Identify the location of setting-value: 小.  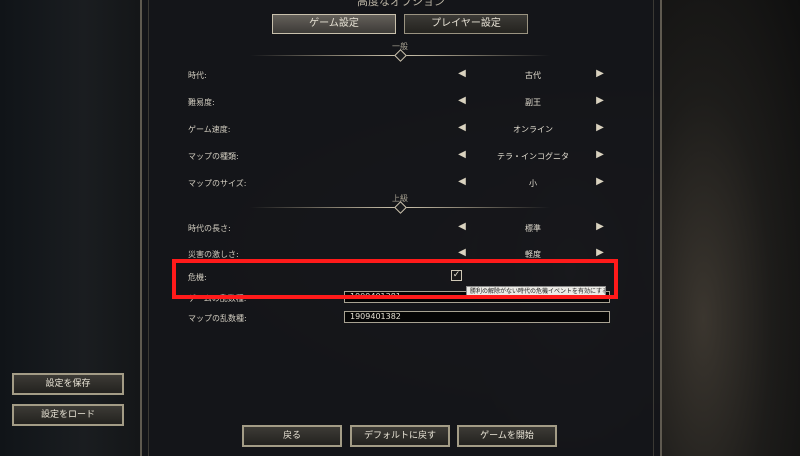
(533, 183).